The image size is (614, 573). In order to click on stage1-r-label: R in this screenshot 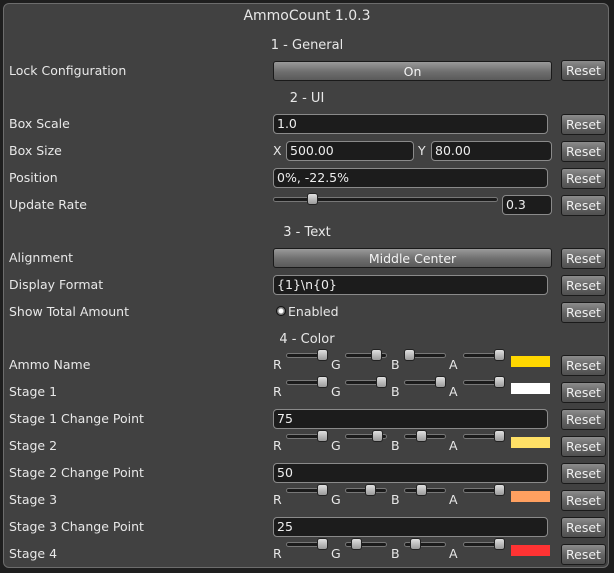, I will do `click(277, 391)`.